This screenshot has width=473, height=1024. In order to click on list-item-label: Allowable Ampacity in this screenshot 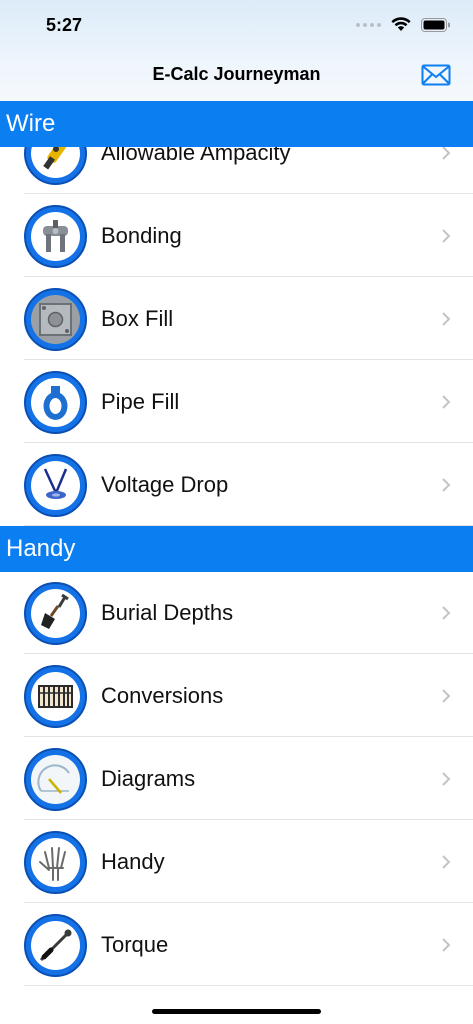, I will do `click(196, 156)`.